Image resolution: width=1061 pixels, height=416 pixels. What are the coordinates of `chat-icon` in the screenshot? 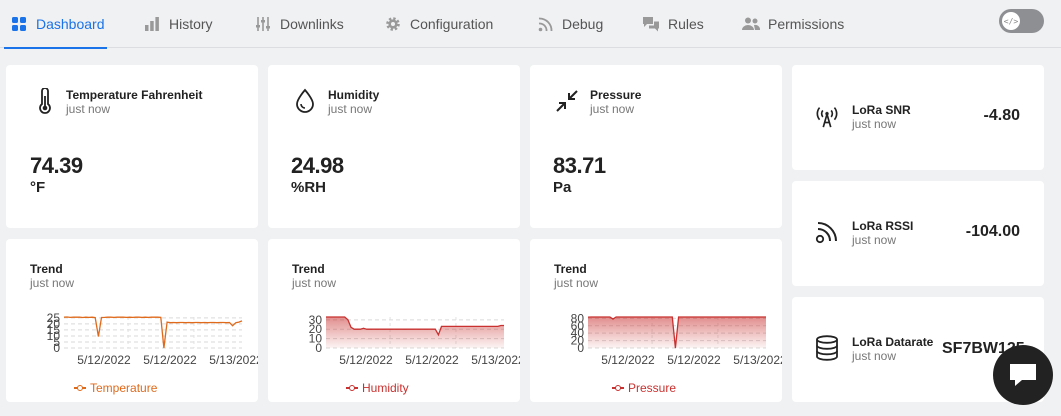 It's located at (1023, 375).